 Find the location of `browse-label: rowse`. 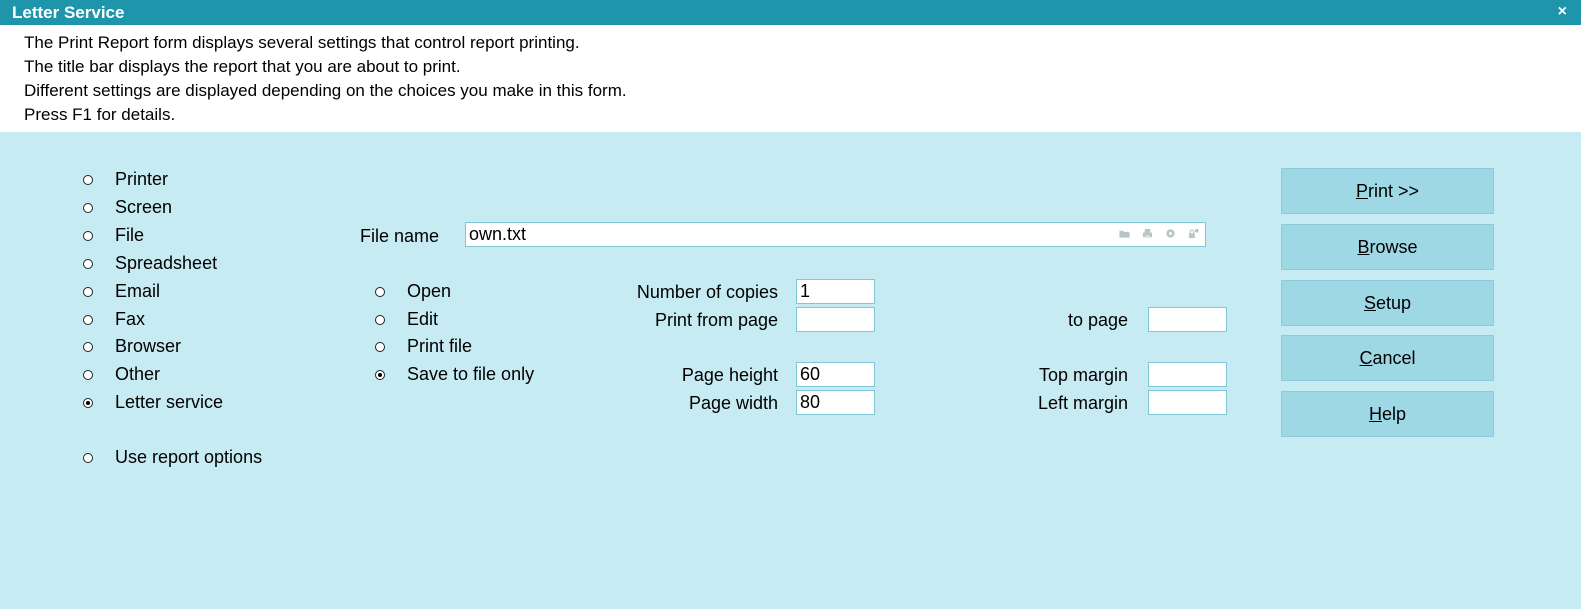

browse-label: rowse is located at coordinates (1393, 246).